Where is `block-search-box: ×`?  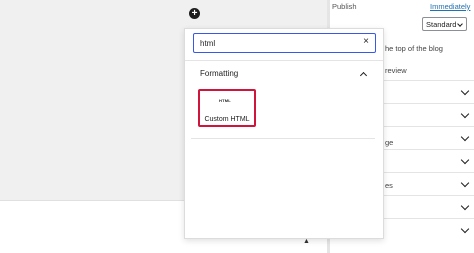
block-search-box: × is located at coordinates (284, 43).